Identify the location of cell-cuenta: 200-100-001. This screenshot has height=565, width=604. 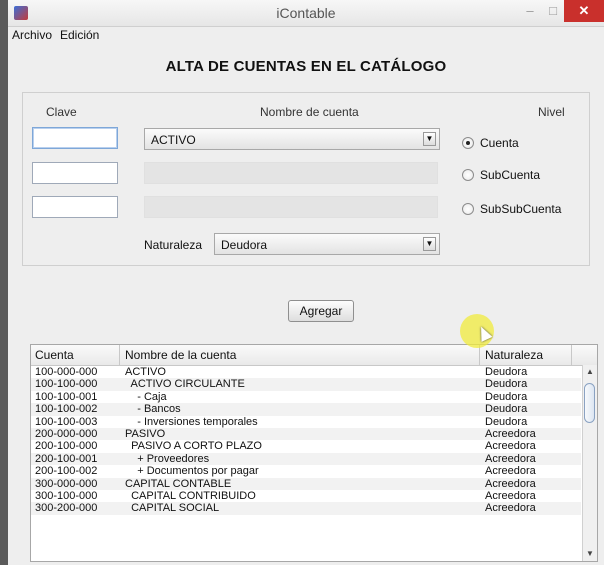
(66, 458).